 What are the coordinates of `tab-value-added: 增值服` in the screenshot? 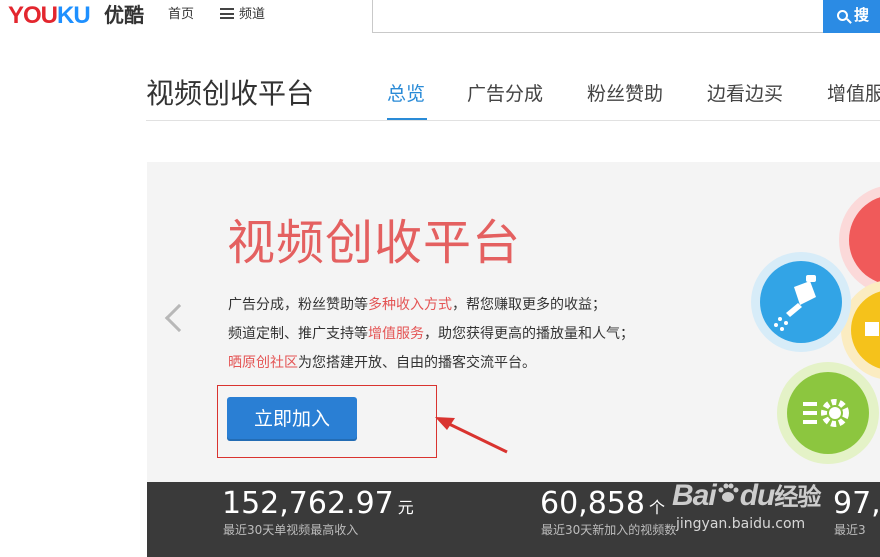 It's located at (853, 94).